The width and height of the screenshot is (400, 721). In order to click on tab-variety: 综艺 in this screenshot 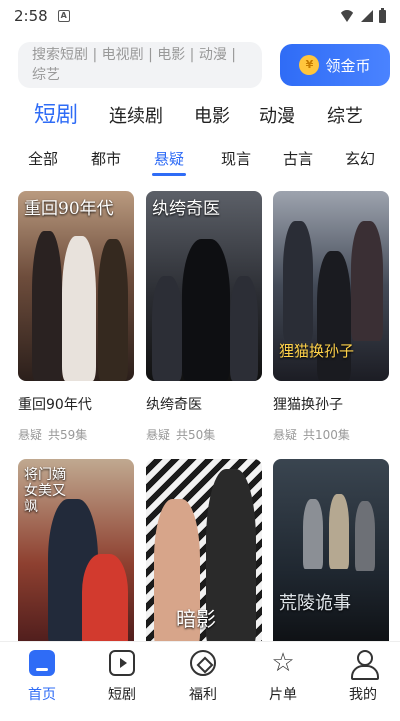, I will do `click(345, 117)`.